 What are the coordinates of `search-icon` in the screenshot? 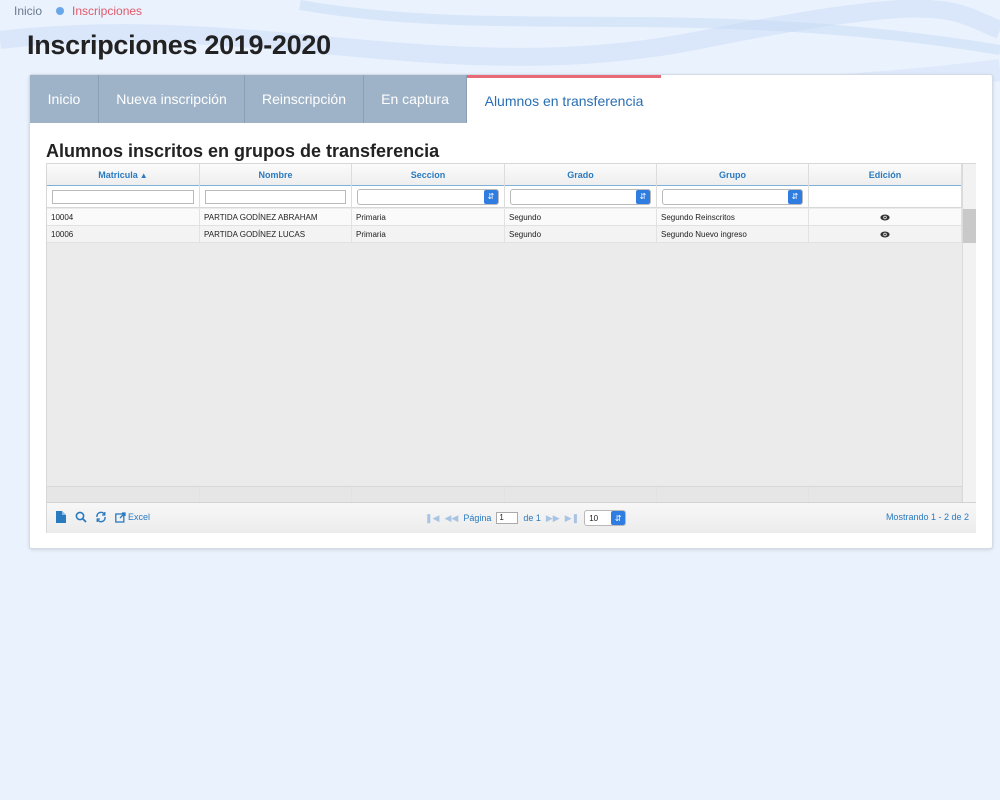 It's located at (81, 517).